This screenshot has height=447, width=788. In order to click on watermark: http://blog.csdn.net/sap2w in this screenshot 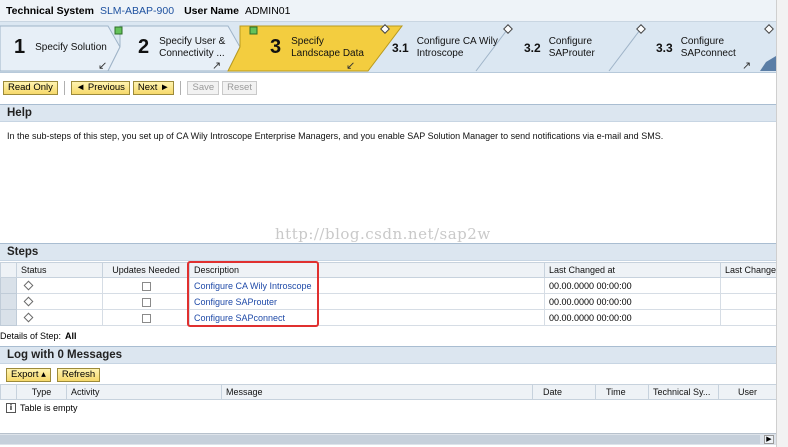, I will do `click(383, 234)`.